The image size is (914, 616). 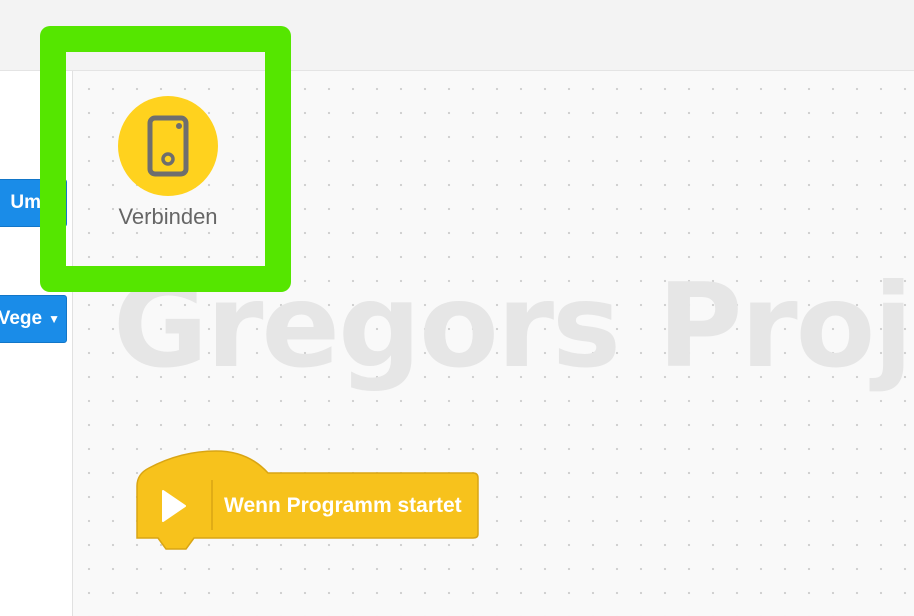 I want to click on phone-icon, so click(x=168, y=146).